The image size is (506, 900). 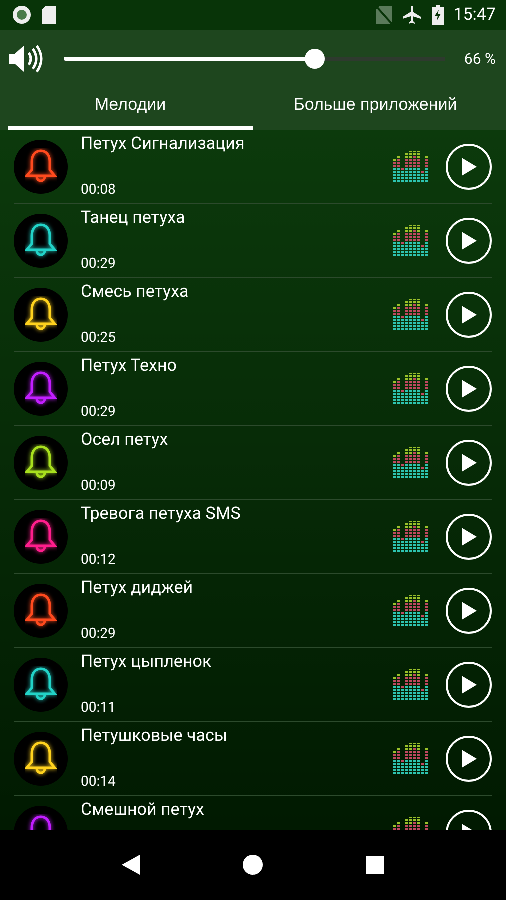 I want to click on tab: Больше приложений, so click(x=375, y=109).